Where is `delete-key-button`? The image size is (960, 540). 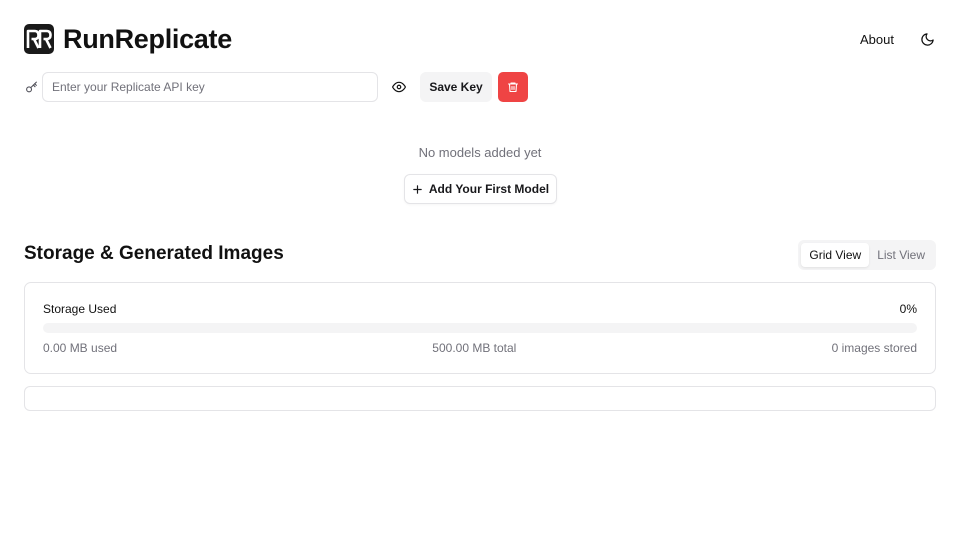 delete-key-button is located at coordinates (513, 87).